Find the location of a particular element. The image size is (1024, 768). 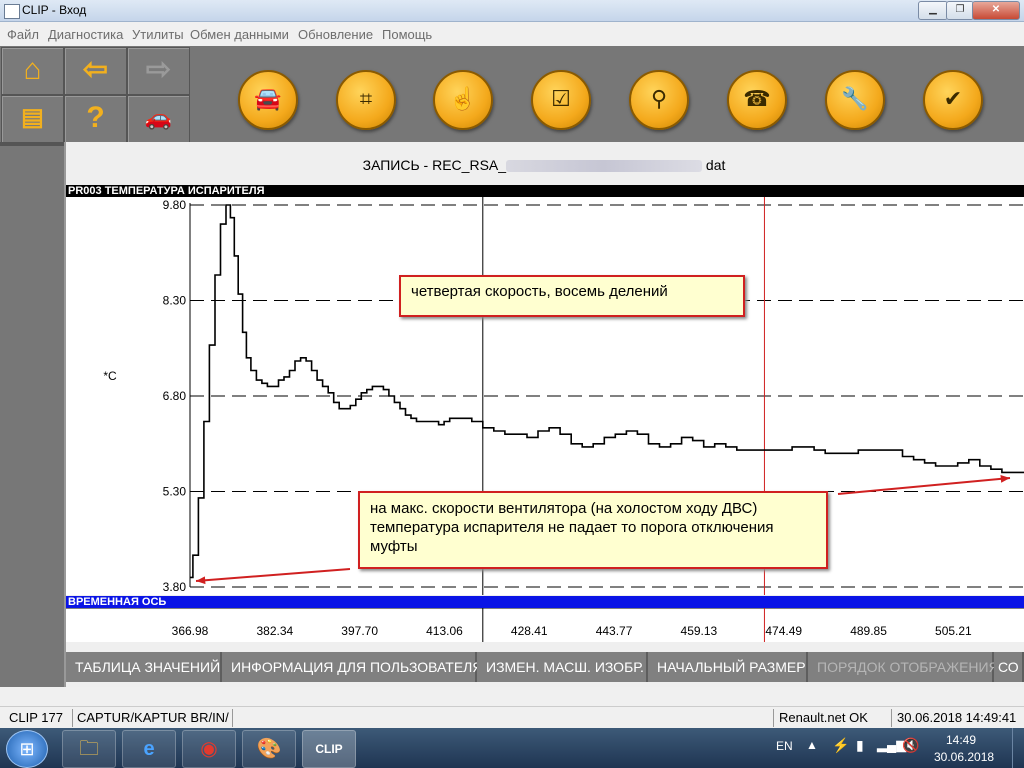

diagnostic-search-button: ⚲ is located at coordinates (659, 100).